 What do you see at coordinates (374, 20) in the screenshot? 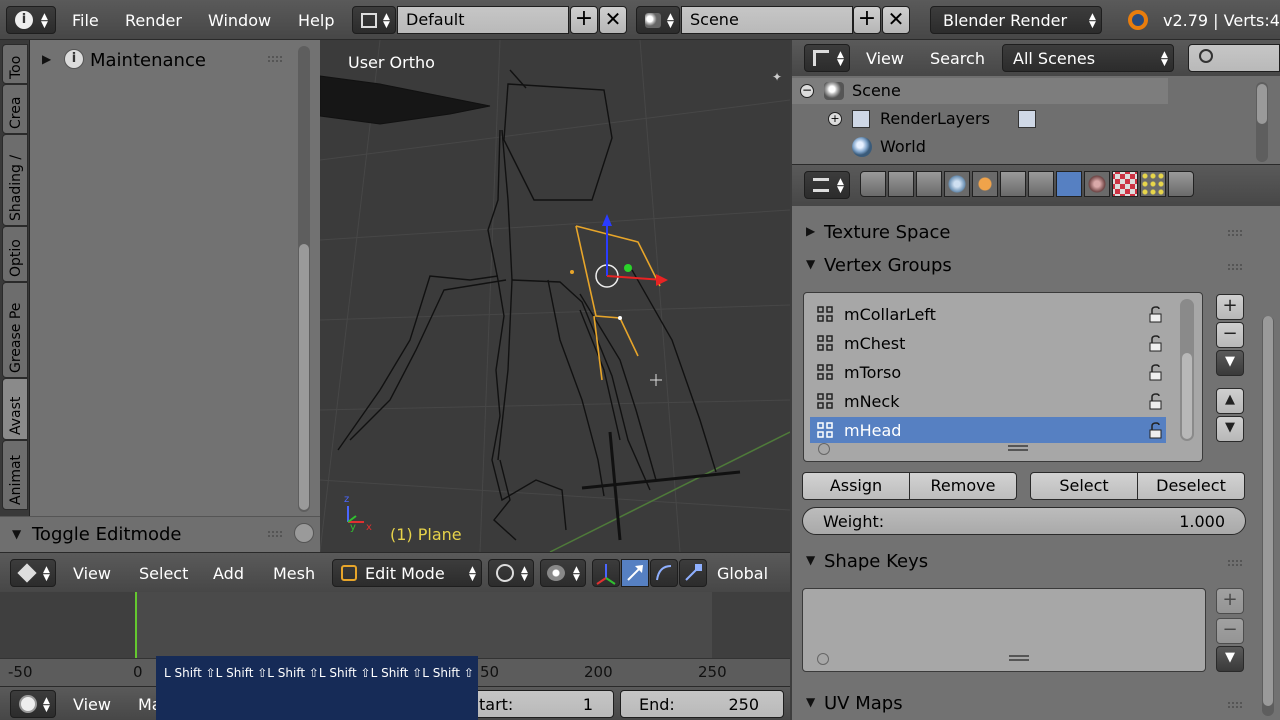
I see `screen-layout-button: ▲ ▼` at bounding box center [374, 20].